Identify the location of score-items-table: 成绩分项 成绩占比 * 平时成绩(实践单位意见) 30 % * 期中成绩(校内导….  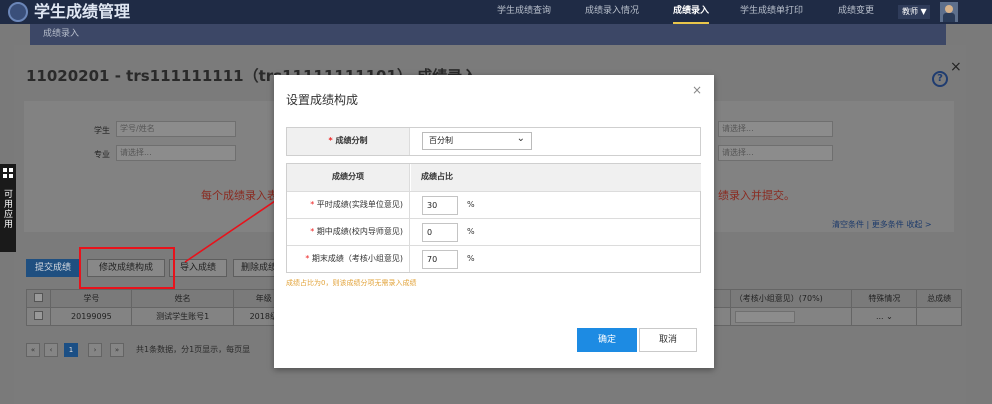
(493, 218).